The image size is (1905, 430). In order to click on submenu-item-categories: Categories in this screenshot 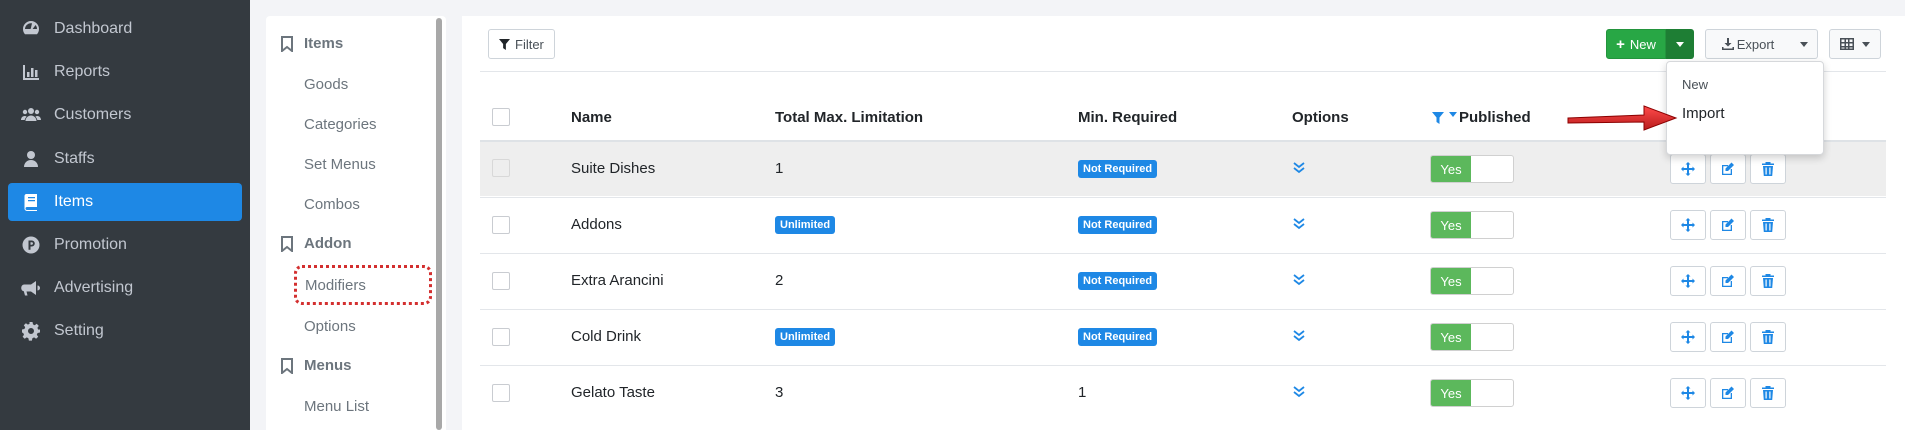, I will do `click(340, 124)`.